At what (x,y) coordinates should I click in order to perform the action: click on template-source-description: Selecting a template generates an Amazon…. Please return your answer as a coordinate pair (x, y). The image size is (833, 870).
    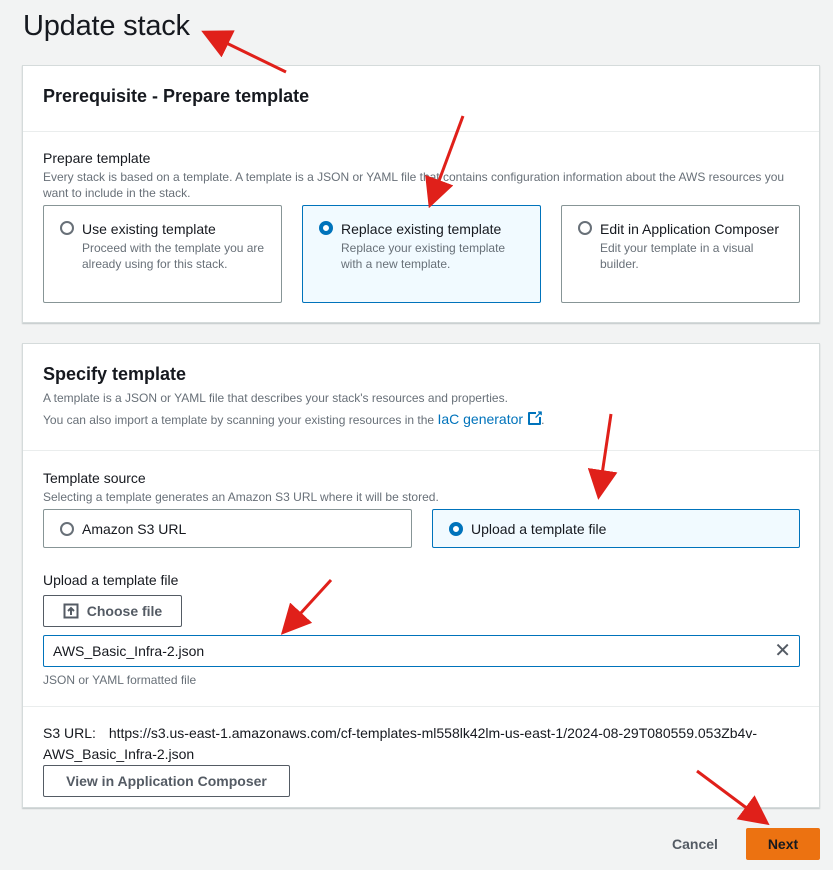
    Looking at the image, I should click on (241, 497).